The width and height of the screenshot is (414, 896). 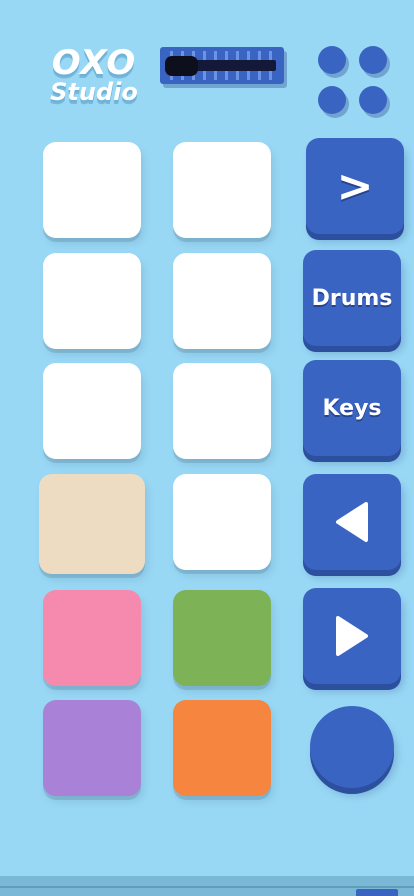 I want to click on bottom-bar, so click(x=207, y=886).